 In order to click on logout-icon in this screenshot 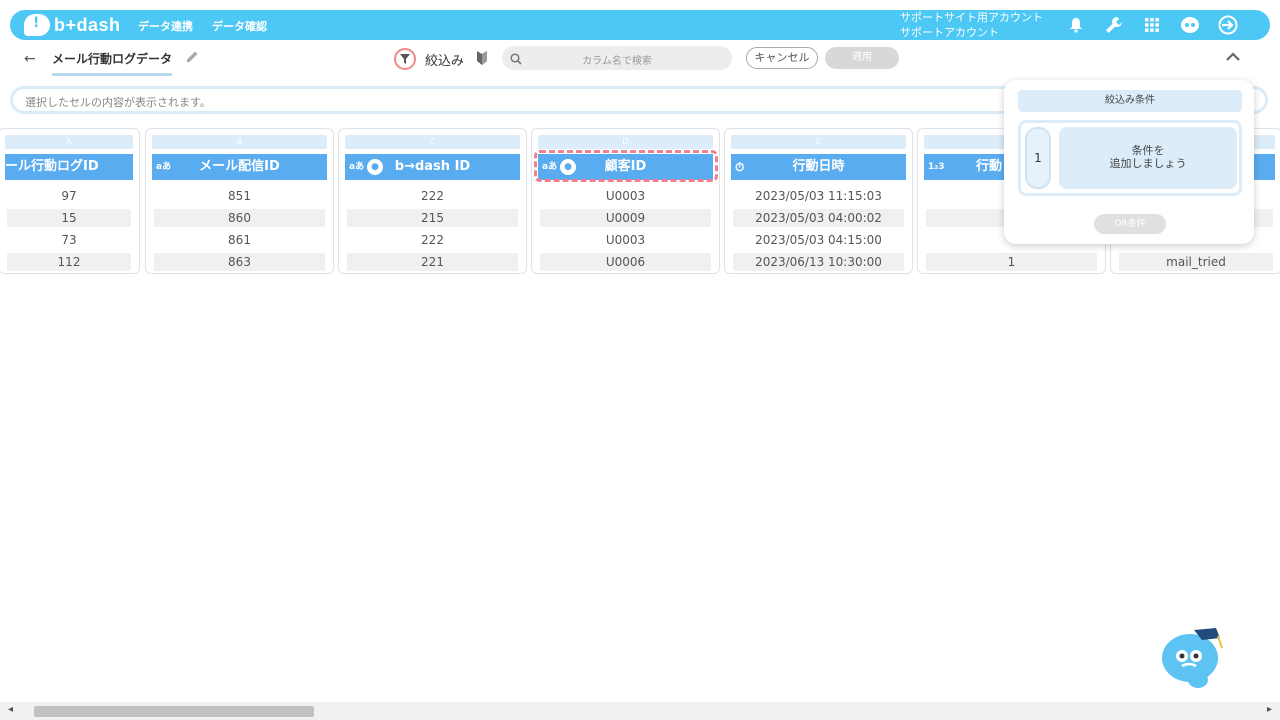, I will do `click(1228, 25)`.